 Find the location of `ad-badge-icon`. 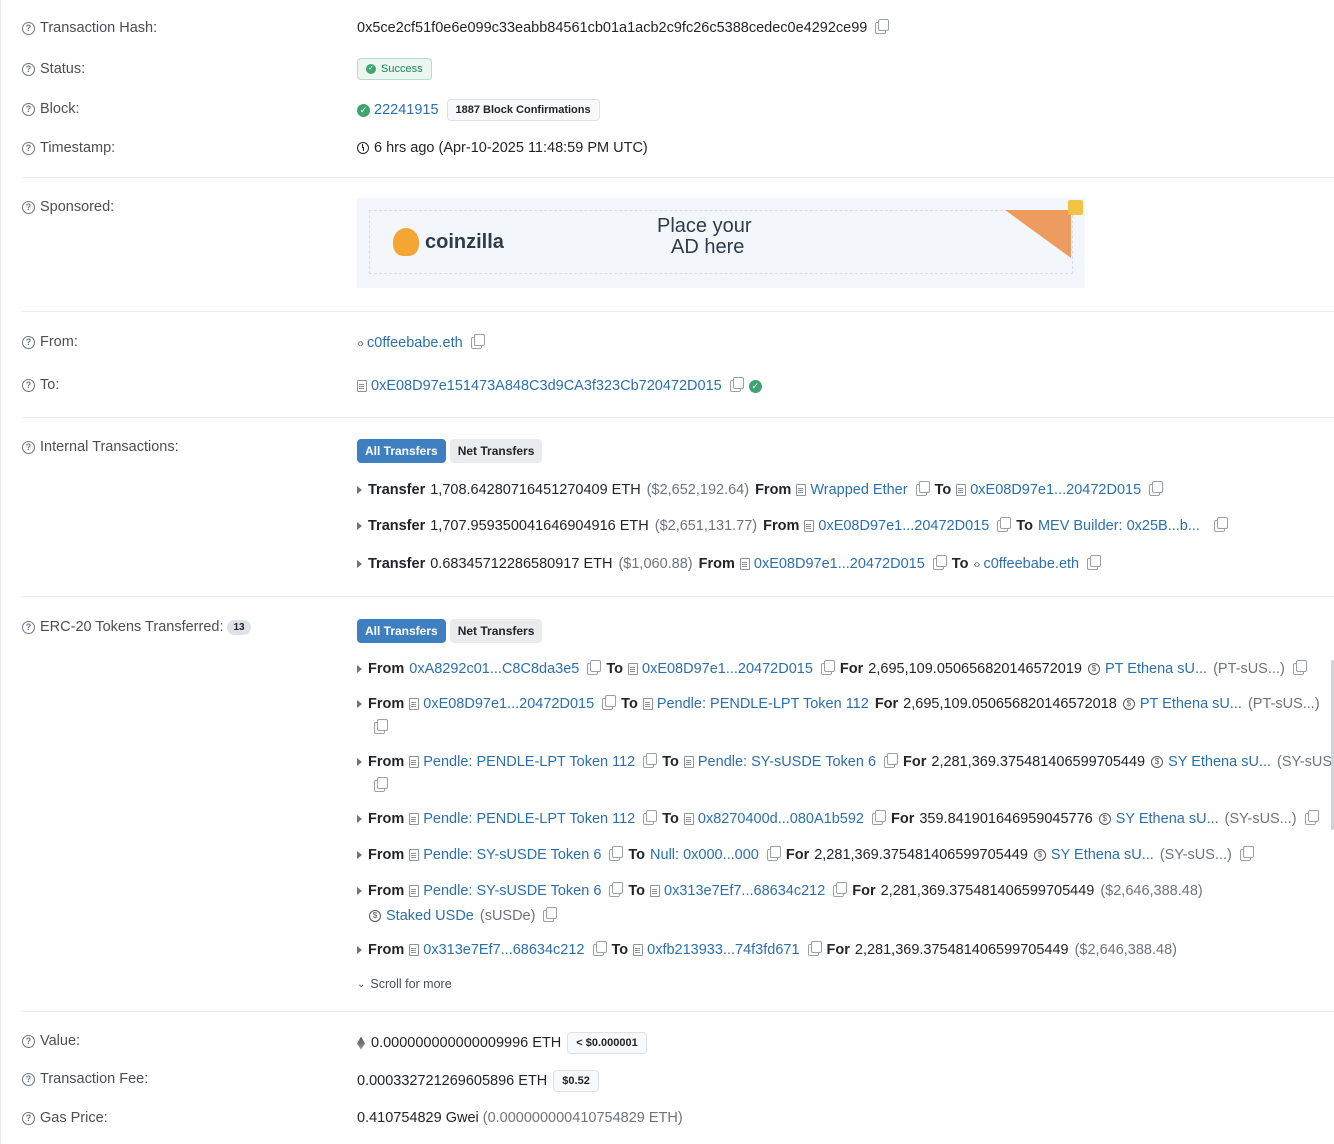

ad-badge-icon is located at coordinates (1075, 207).